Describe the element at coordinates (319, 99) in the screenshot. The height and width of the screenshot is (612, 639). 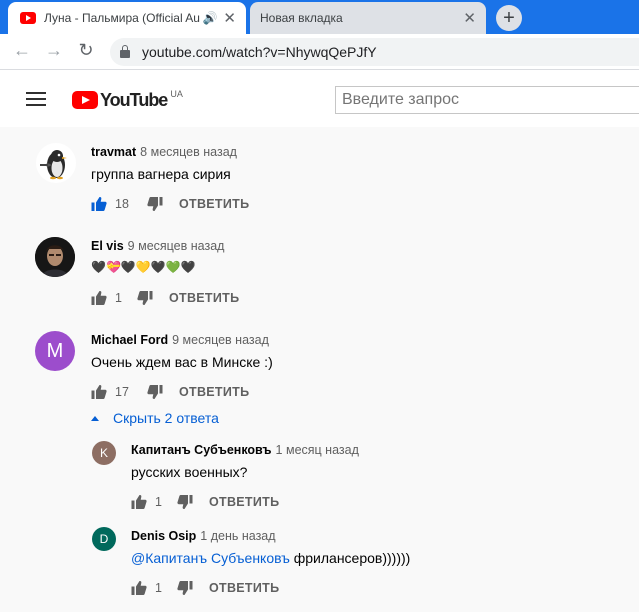
I see `youtube-header: YouTube UA` at that location.